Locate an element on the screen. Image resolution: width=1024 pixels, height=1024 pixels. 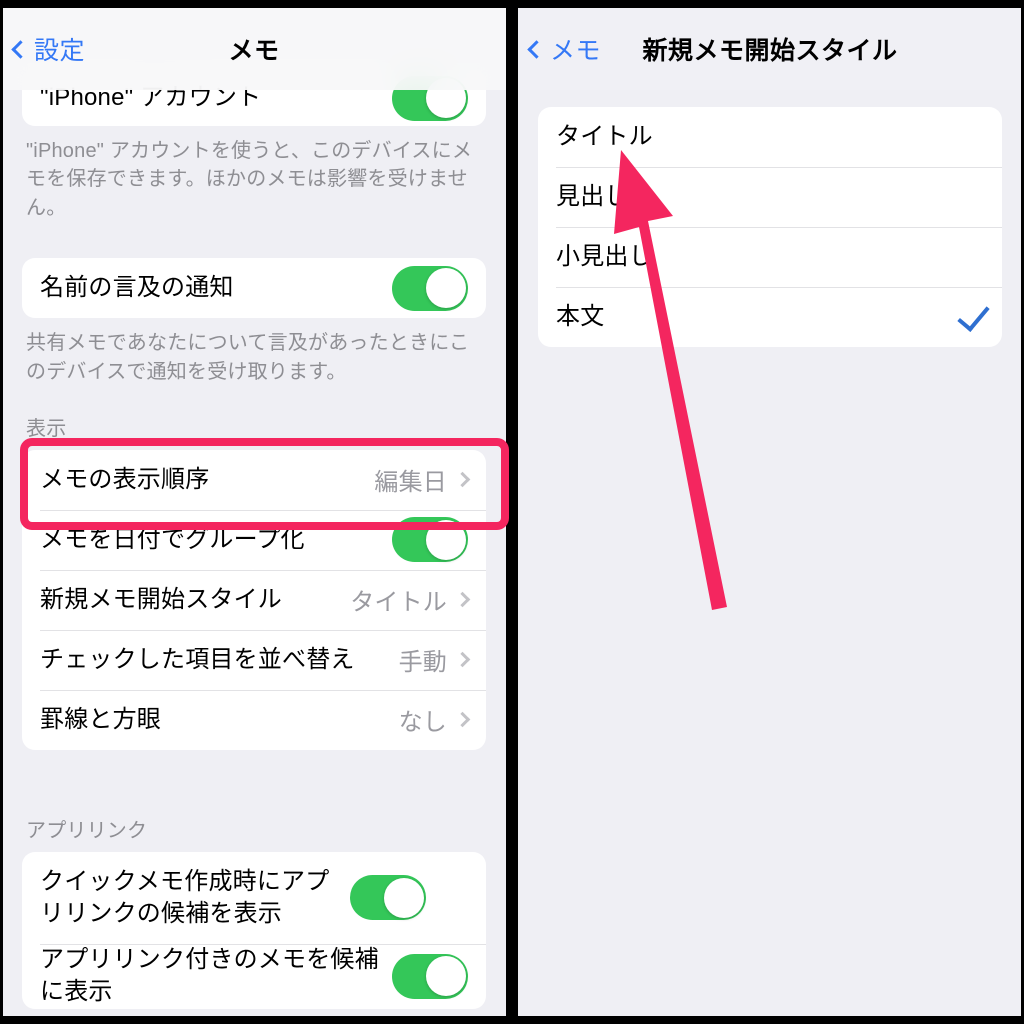
start-style-options-card: タイトル 見出し 小見出し 本文 is located at coordinates (770, 227).